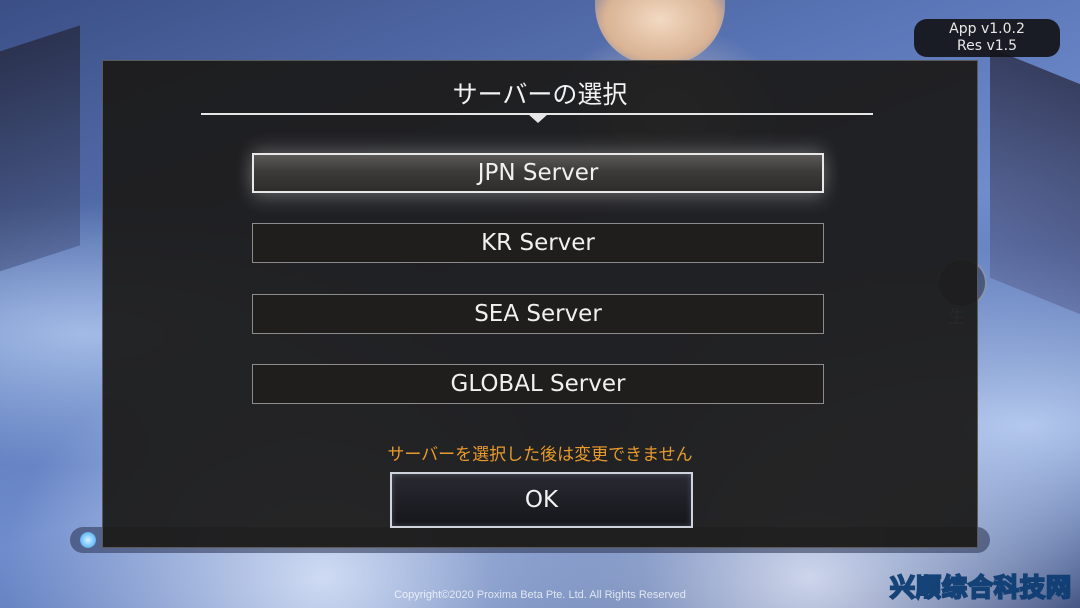 Image resolution: width=1080 pixels, height=608 pixels. I want to click on site-watermark: 兴顺综合科技网, so click(980, 587).